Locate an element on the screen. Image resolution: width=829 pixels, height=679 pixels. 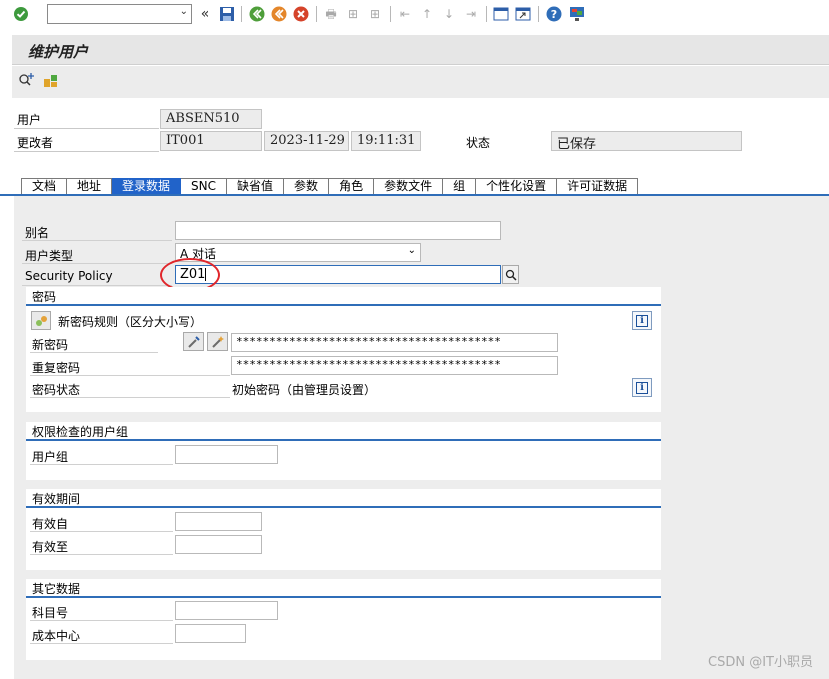
generate-password-icon is located at coordinates (217, 341).